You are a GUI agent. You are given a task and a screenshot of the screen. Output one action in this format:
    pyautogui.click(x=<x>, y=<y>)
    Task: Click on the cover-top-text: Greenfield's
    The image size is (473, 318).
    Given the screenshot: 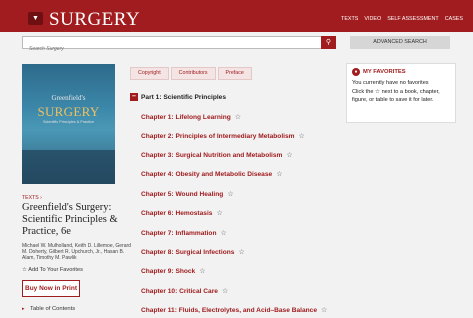 What is the action you would take?
    pyautogui.click(x=68, y=98)
    